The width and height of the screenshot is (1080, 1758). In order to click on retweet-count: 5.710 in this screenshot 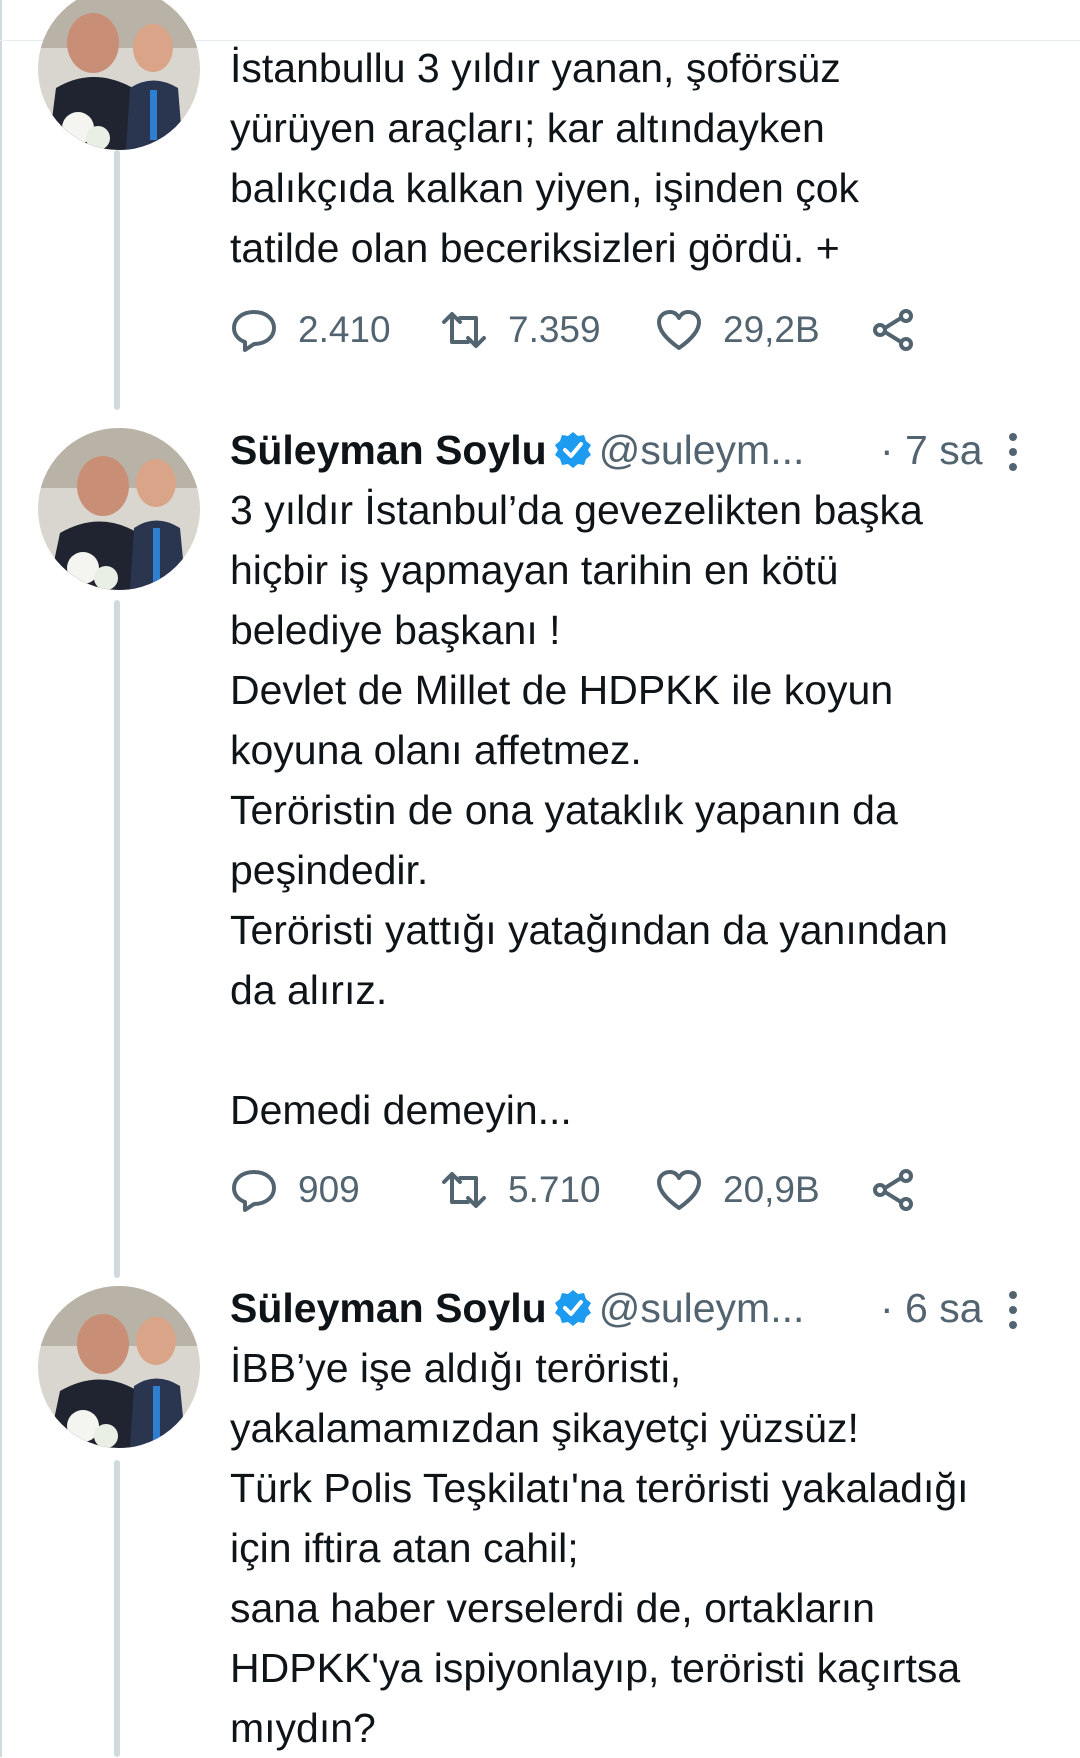, I will do `click(554, 1189)`.